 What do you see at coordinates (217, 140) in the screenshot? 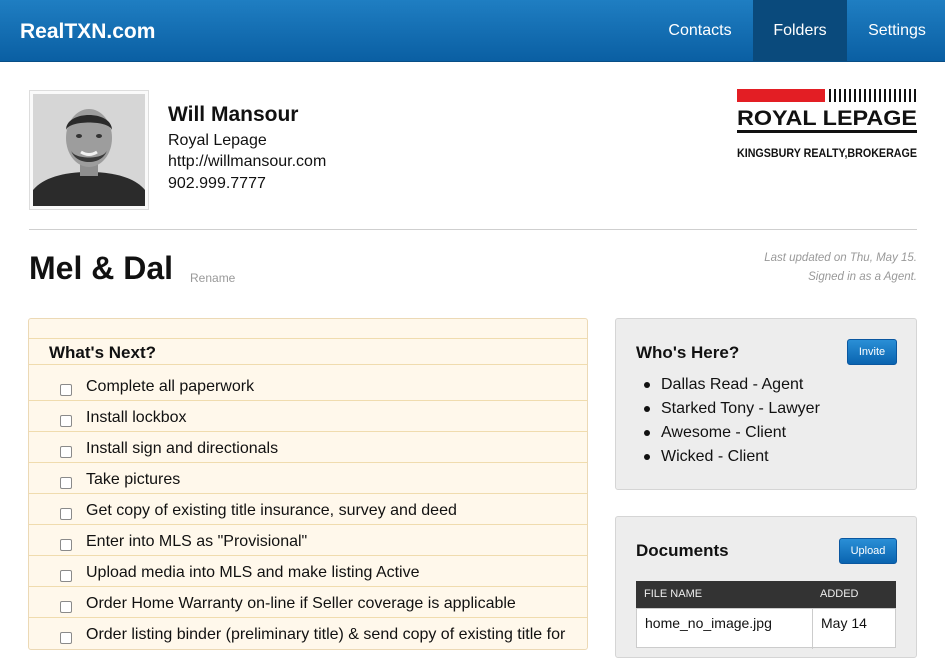
I see `agent-company: Royal Lepage` at bounding box center [217, 140].